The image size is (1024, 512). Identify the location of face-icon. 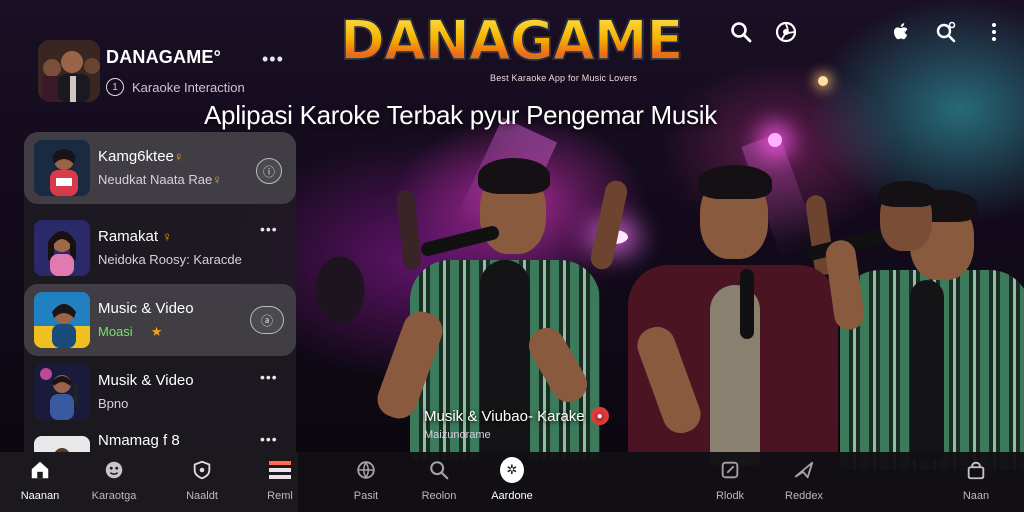
(114, 470).